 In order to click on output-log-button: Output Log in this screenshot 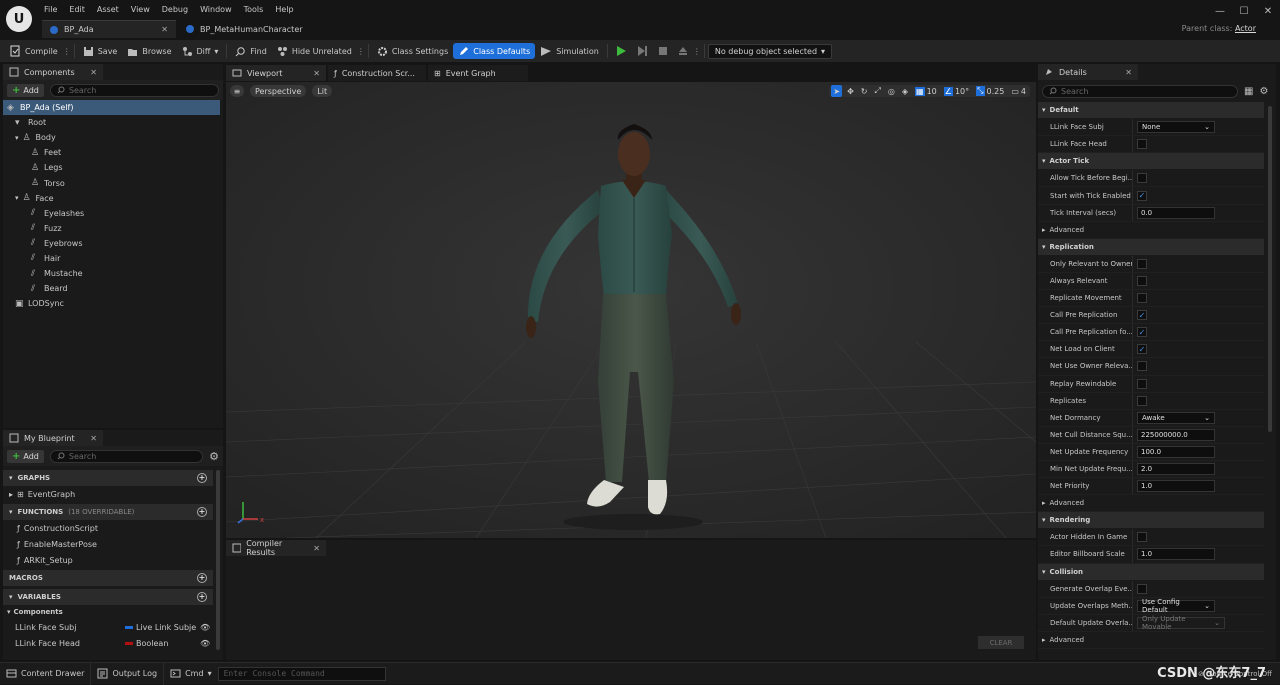, I will do `click(128, 673)`.